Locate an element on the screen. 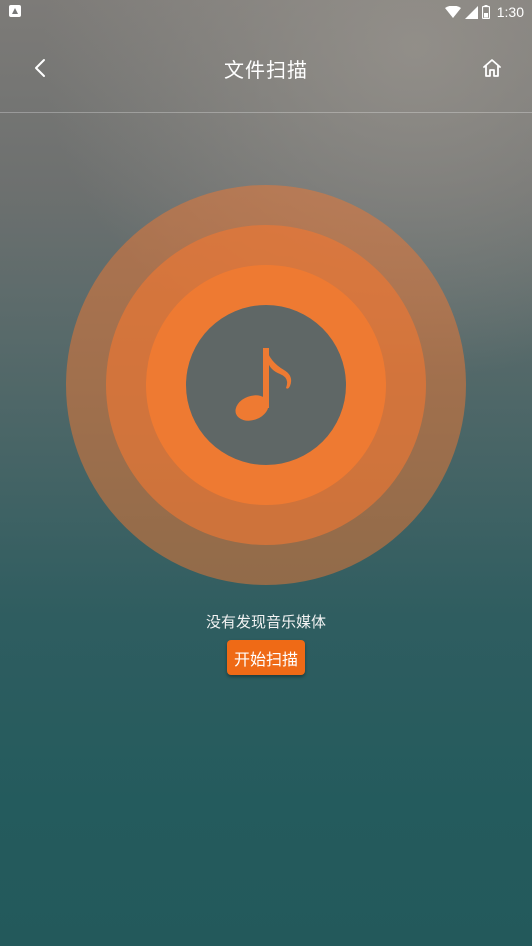  notification-icon is located at coordinates (15, 11).